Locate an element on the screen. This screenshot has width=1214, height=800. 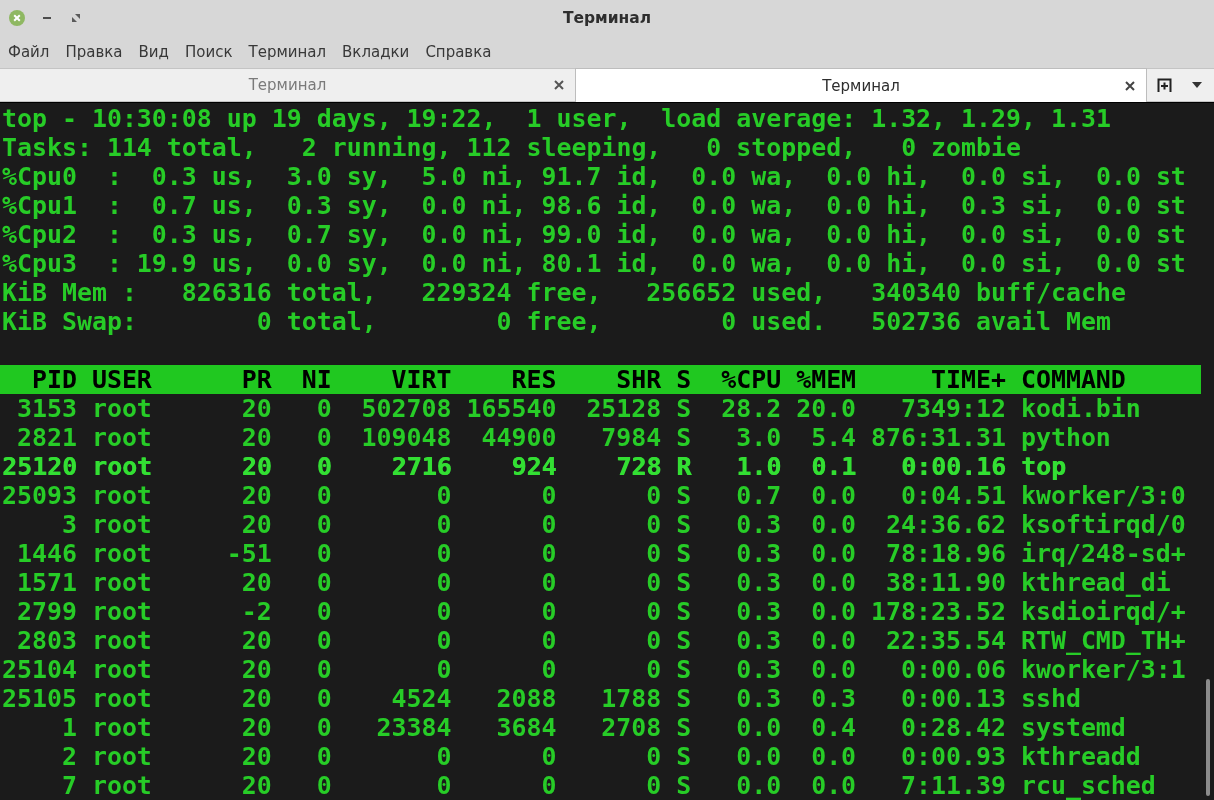
table-cell: ksdioirqd/+ is located at coordinates (1103, 611).